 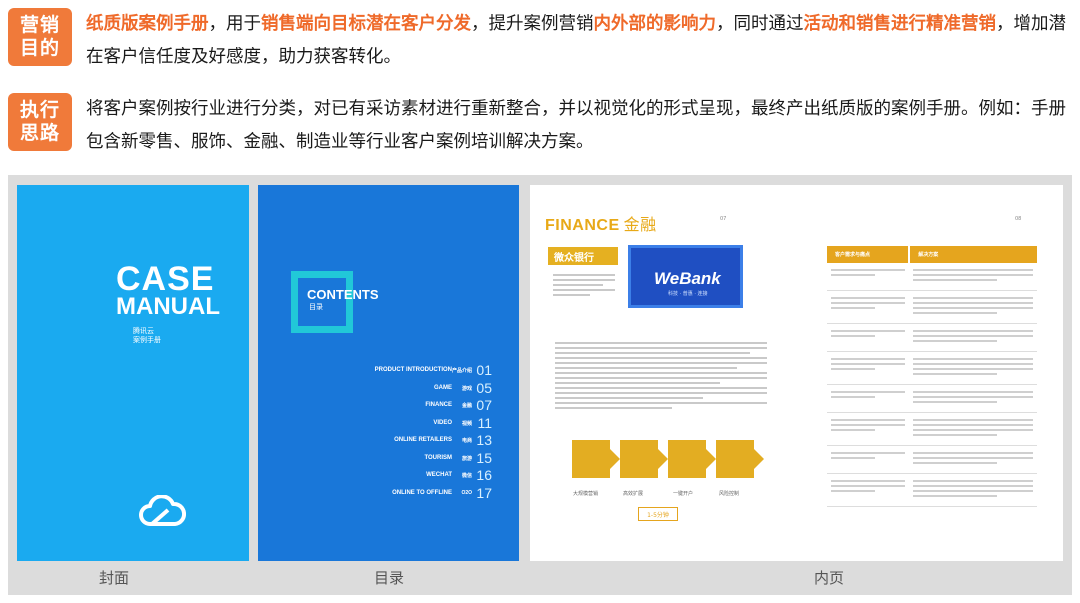 What do you see at coordinates (584, 286) in the screenshot?
I see `bank-intro-lines` at bounding box center [584, 286].